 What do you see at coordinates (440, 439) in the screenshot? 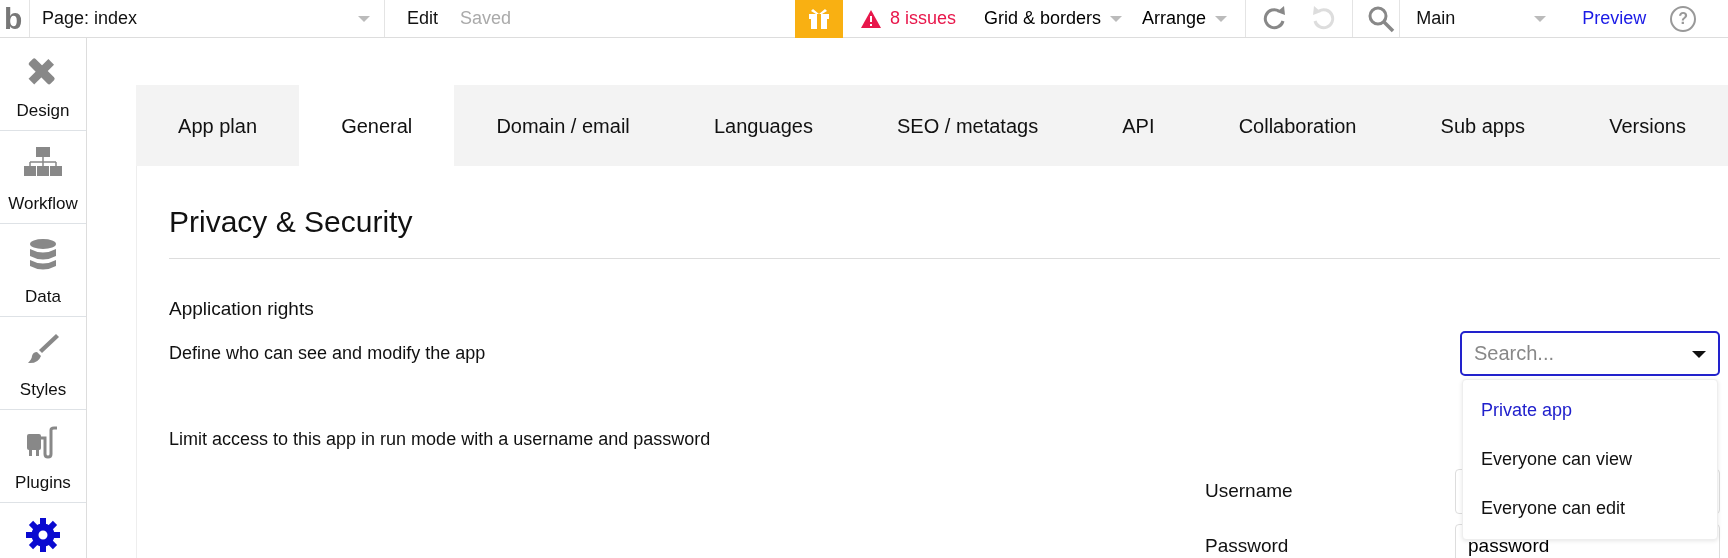
I see `access-description: Limit access to this app in run mode with a username and password` at bounding box center [440, 439].